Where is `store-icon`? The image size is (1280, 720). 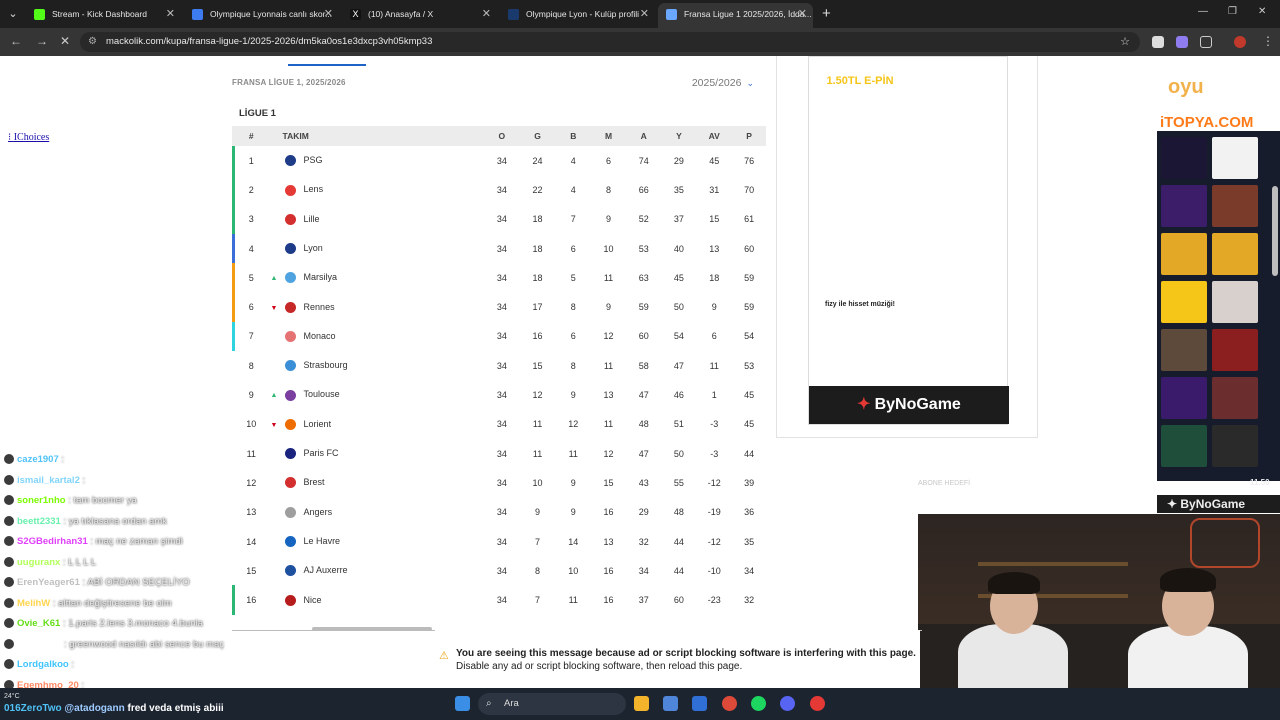 store-icon is located at coordinates (670, 703).